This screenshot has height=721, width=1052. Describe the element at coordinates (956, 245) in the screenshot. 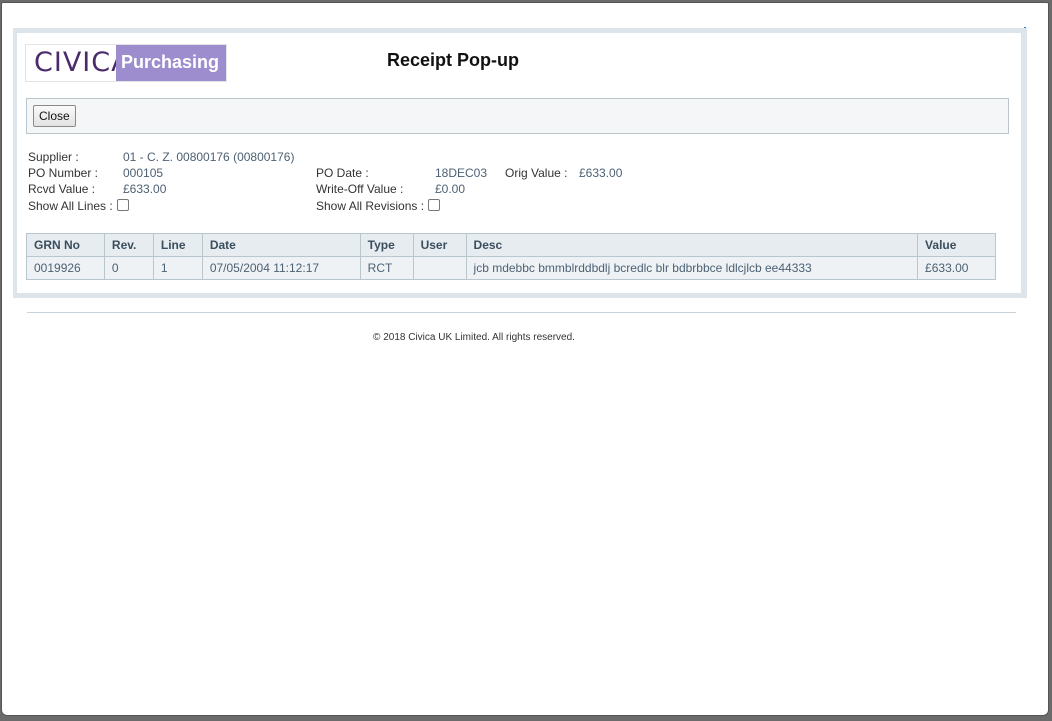

I see `col-header-value: Value` at that location.